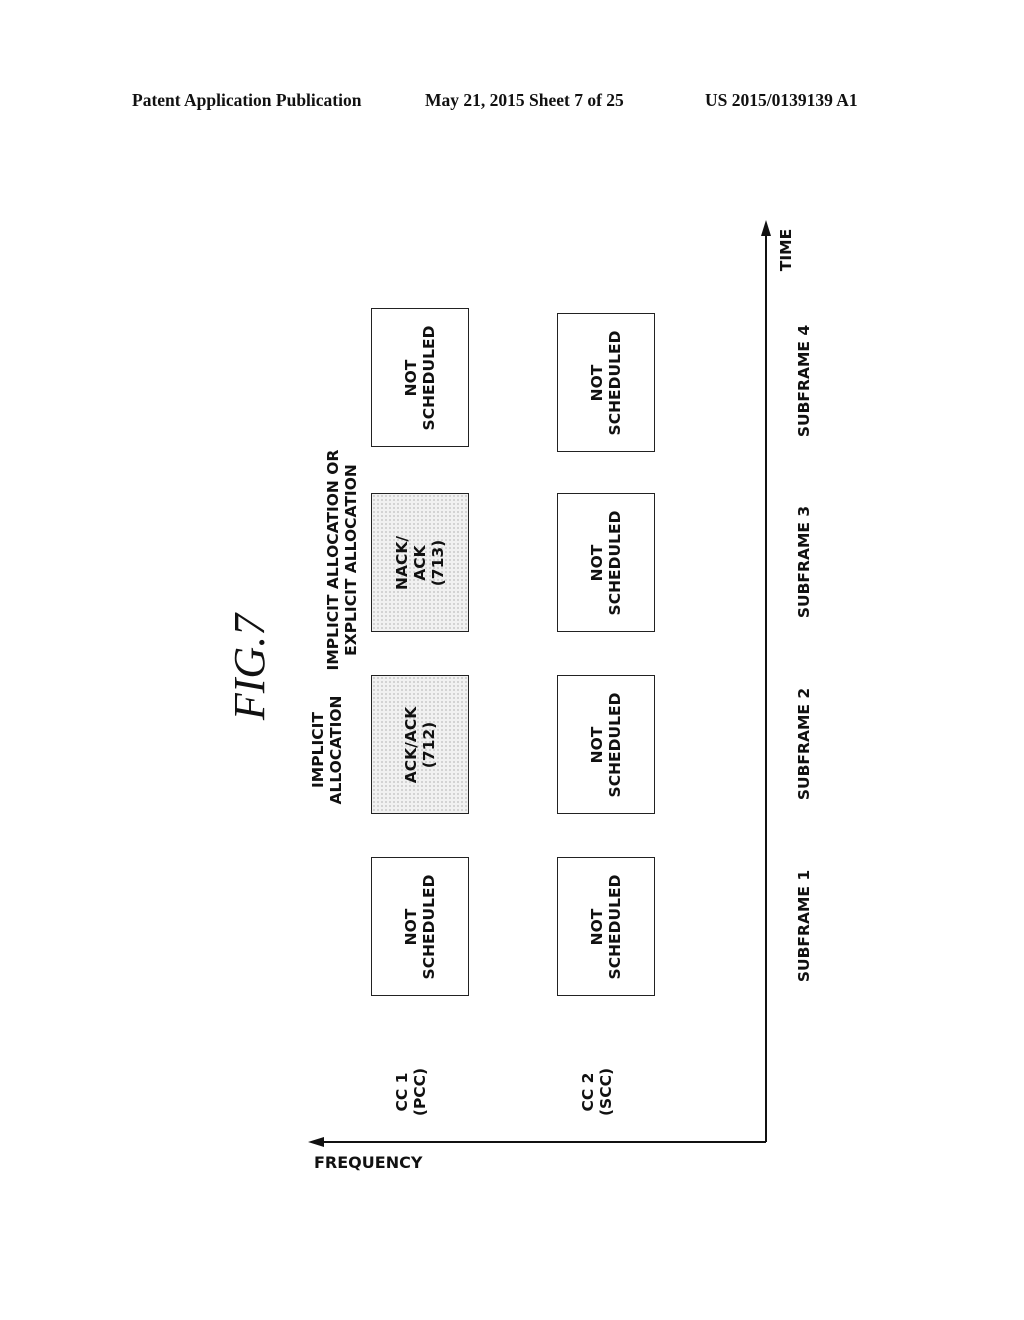 Image resolution: width=1024 pixels, height=1320 pixels. I want to click on cell-cc1-subframe3: NACK/ ACK (713), so click(420, 562).